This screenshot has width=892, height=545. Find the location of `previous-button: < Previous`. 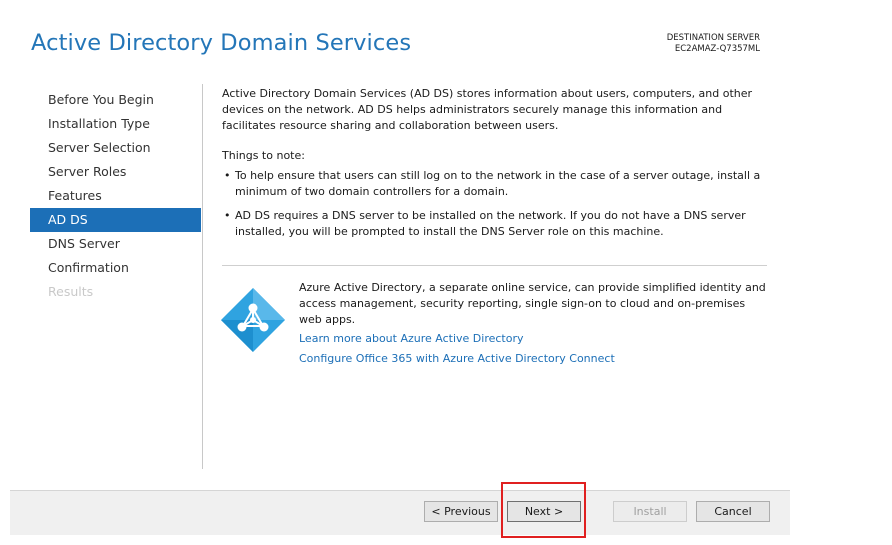

previous-button: < Previous is located at coordinates (461, 511).